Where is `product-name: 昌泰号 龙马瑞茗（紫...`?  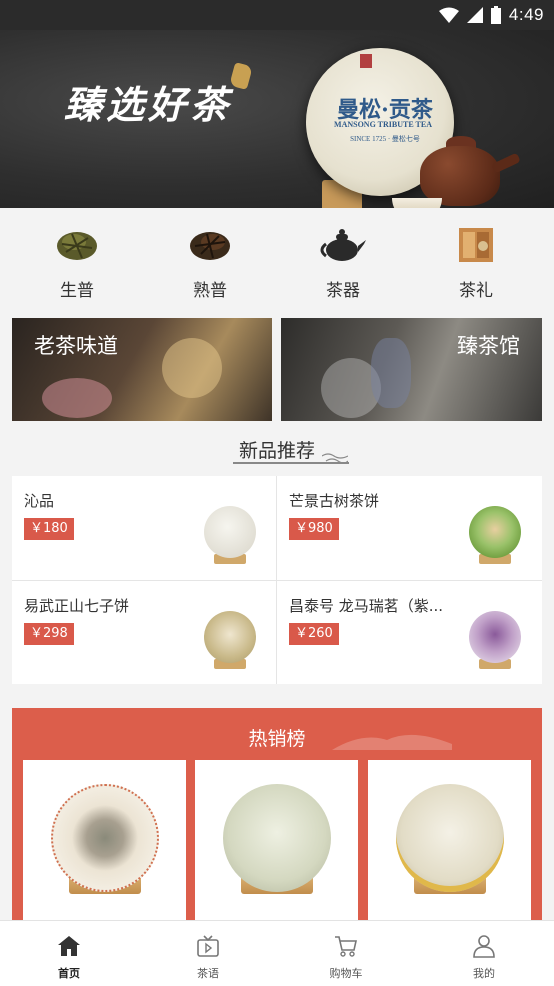
product-name: 昌泰号 龙马瑞茗（紫... is located at coordinates (366, 606).